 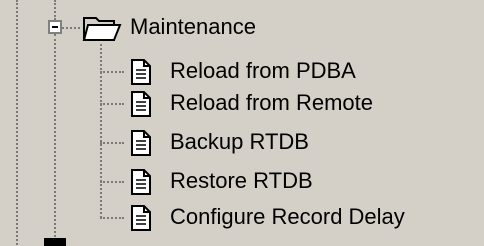 I want to click on tree-item-label: Backup RTDB, so click(x=239, y=141).